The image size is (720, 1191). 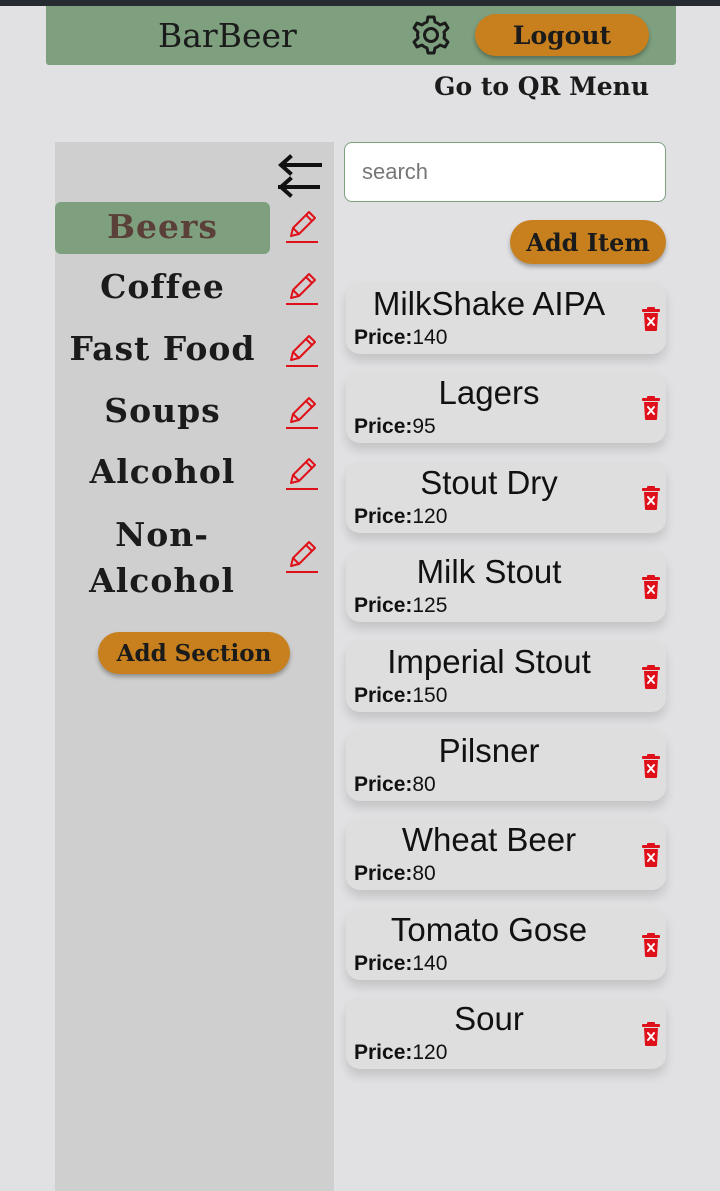 What do you see at coordinates (361, 35) in the screenshot?
I see `app-header: BarBeer Logout` at bounding box center [361, 35].